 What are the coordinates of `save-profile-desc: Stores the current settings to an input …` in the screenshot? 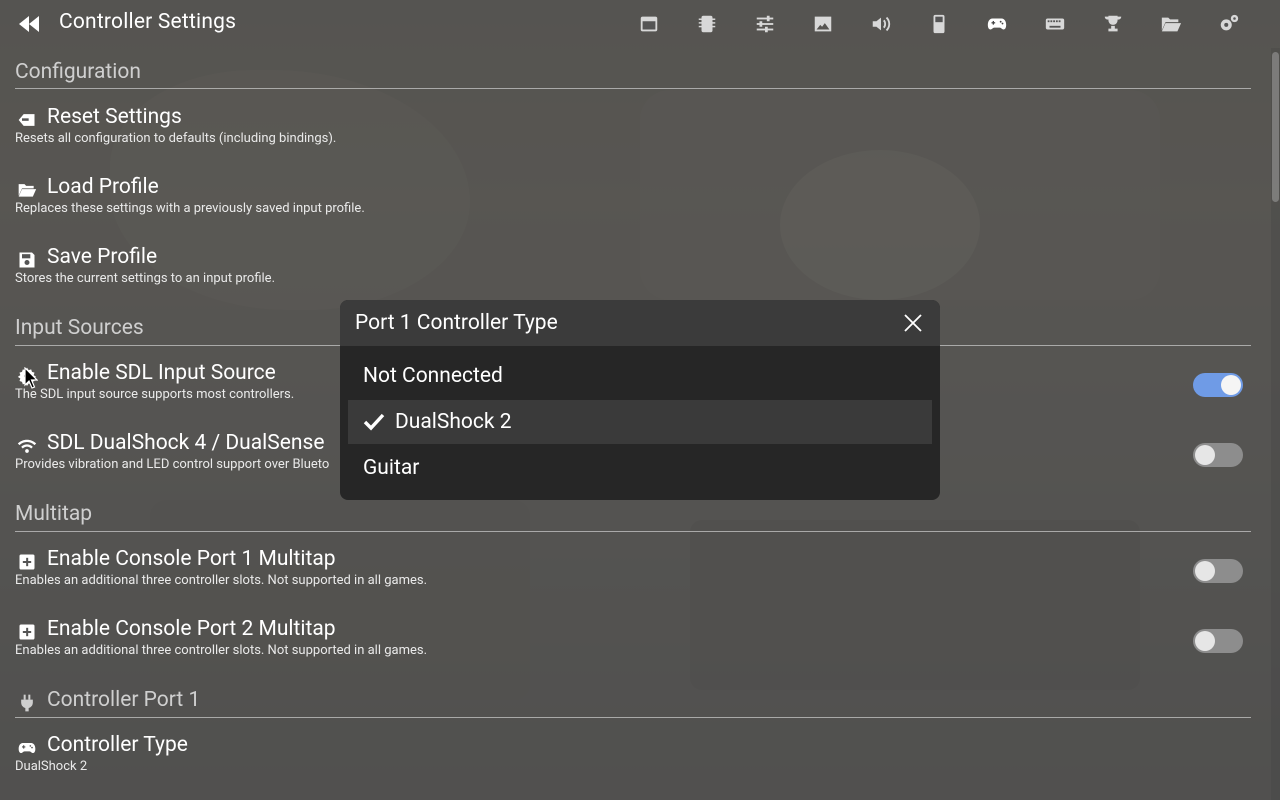 It's located at (145, 278).